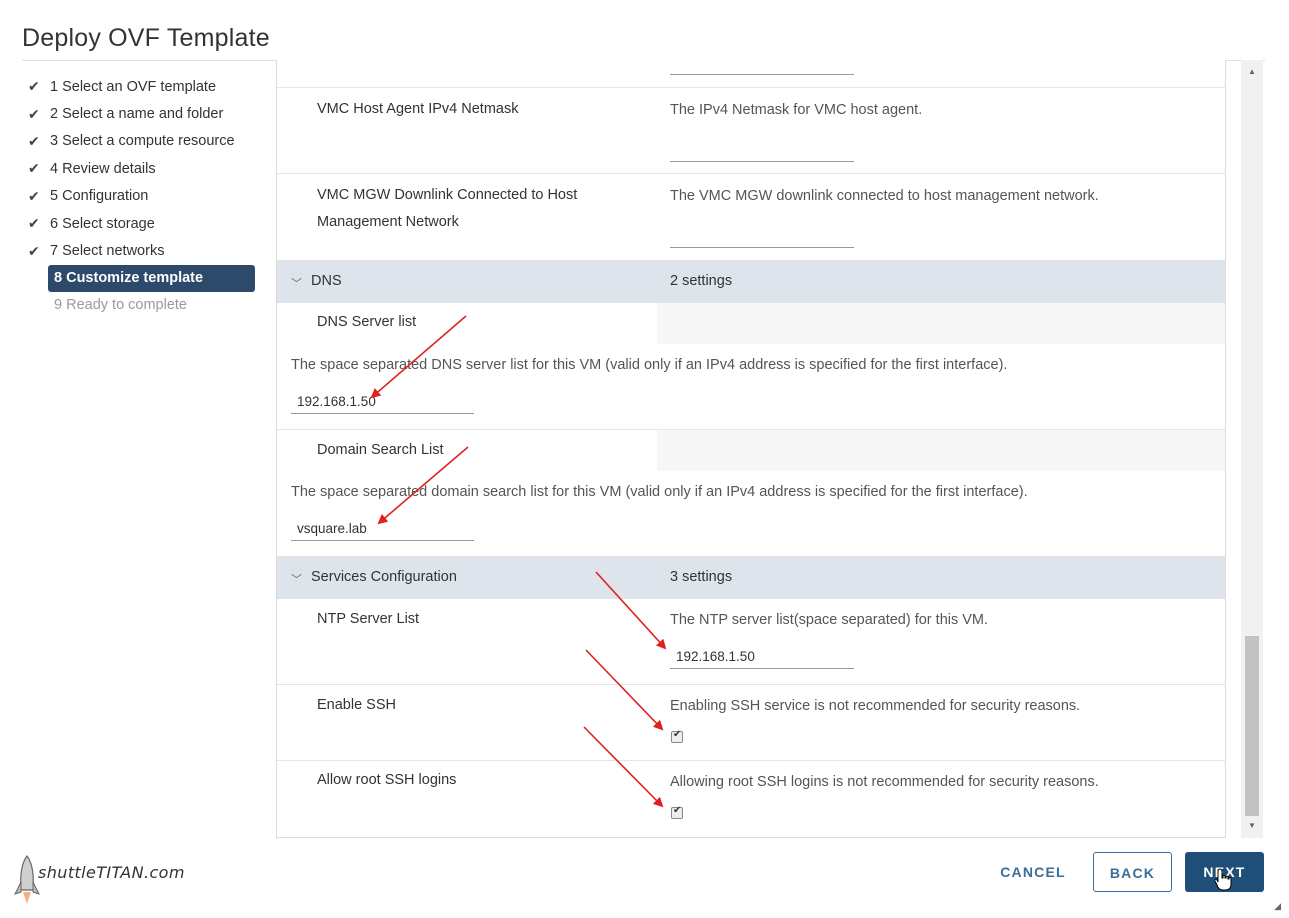 The image size is (1289, 918). What do you see at coordinates (701, 281) in the screenshot?
I see `section-count: 2 settings` at bounding box center [701, 281].